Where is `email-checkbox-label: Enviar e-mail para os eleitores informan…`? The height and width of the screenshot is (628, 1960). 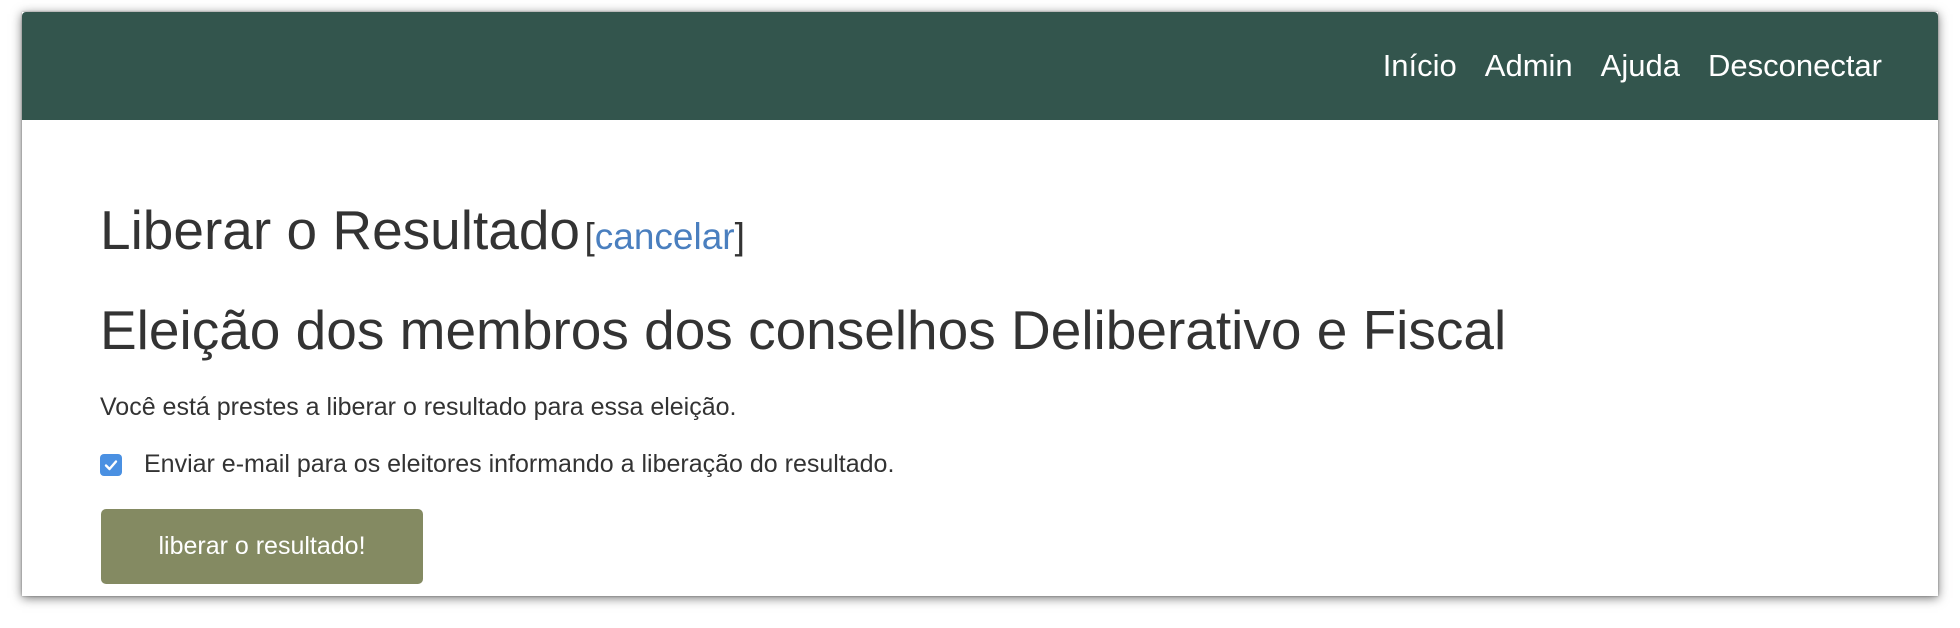 email-checkbox-label: Enviar e-mail para os eleitores informan… is located at coordinates (519, 464).